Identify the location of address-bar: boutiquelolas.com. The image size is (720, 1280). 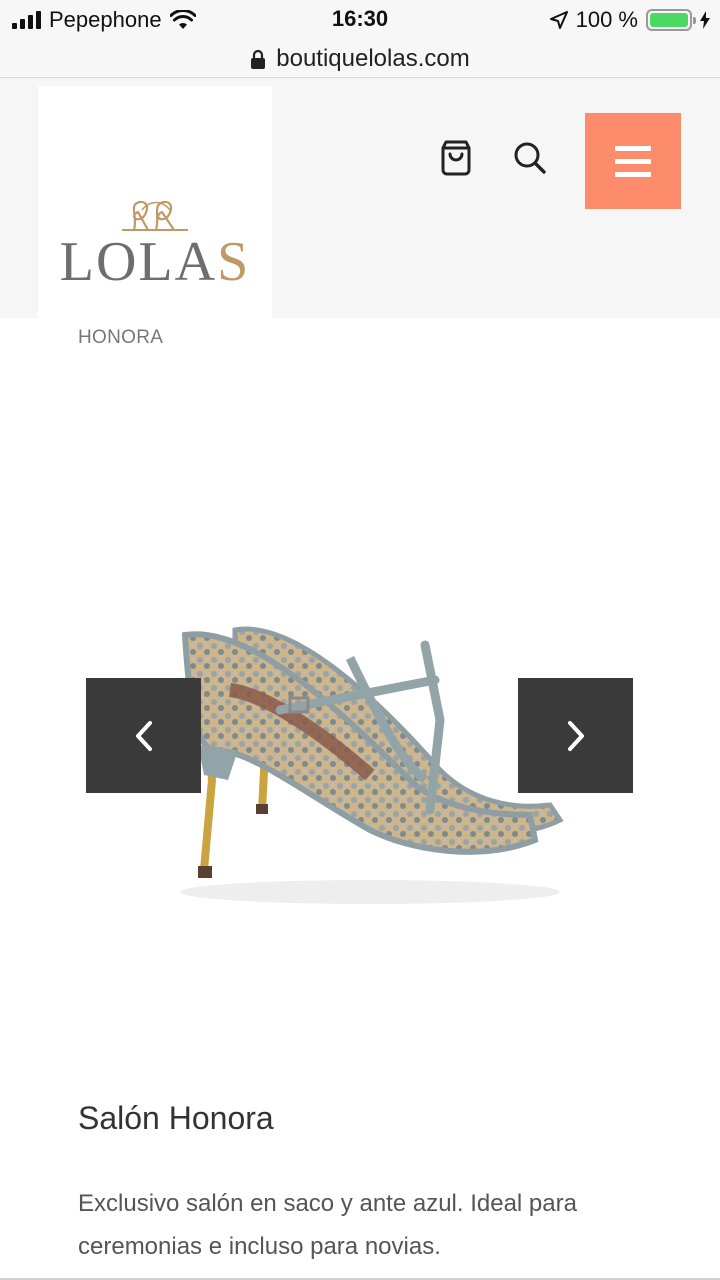
(360, 59).